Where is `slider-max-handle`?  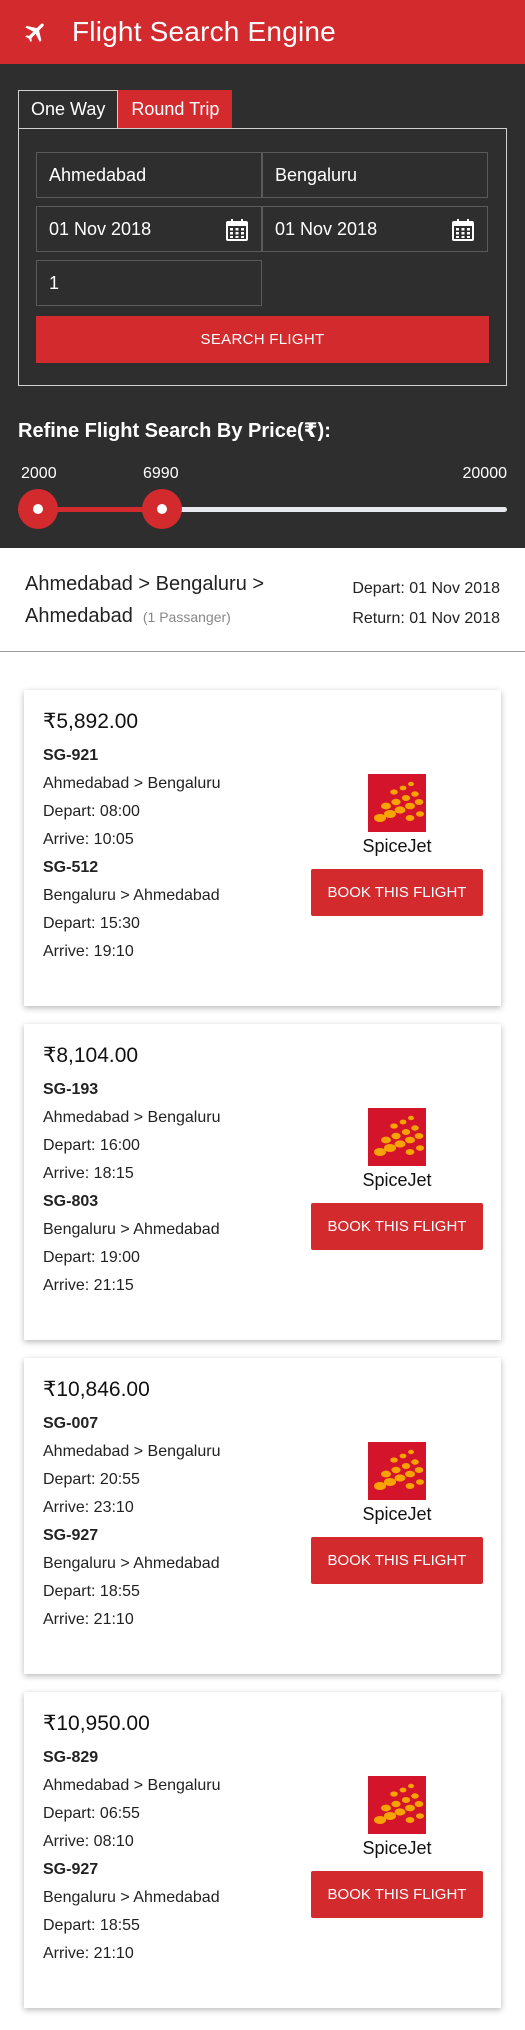 slider-max-handle is located at coordinates (162, 509).